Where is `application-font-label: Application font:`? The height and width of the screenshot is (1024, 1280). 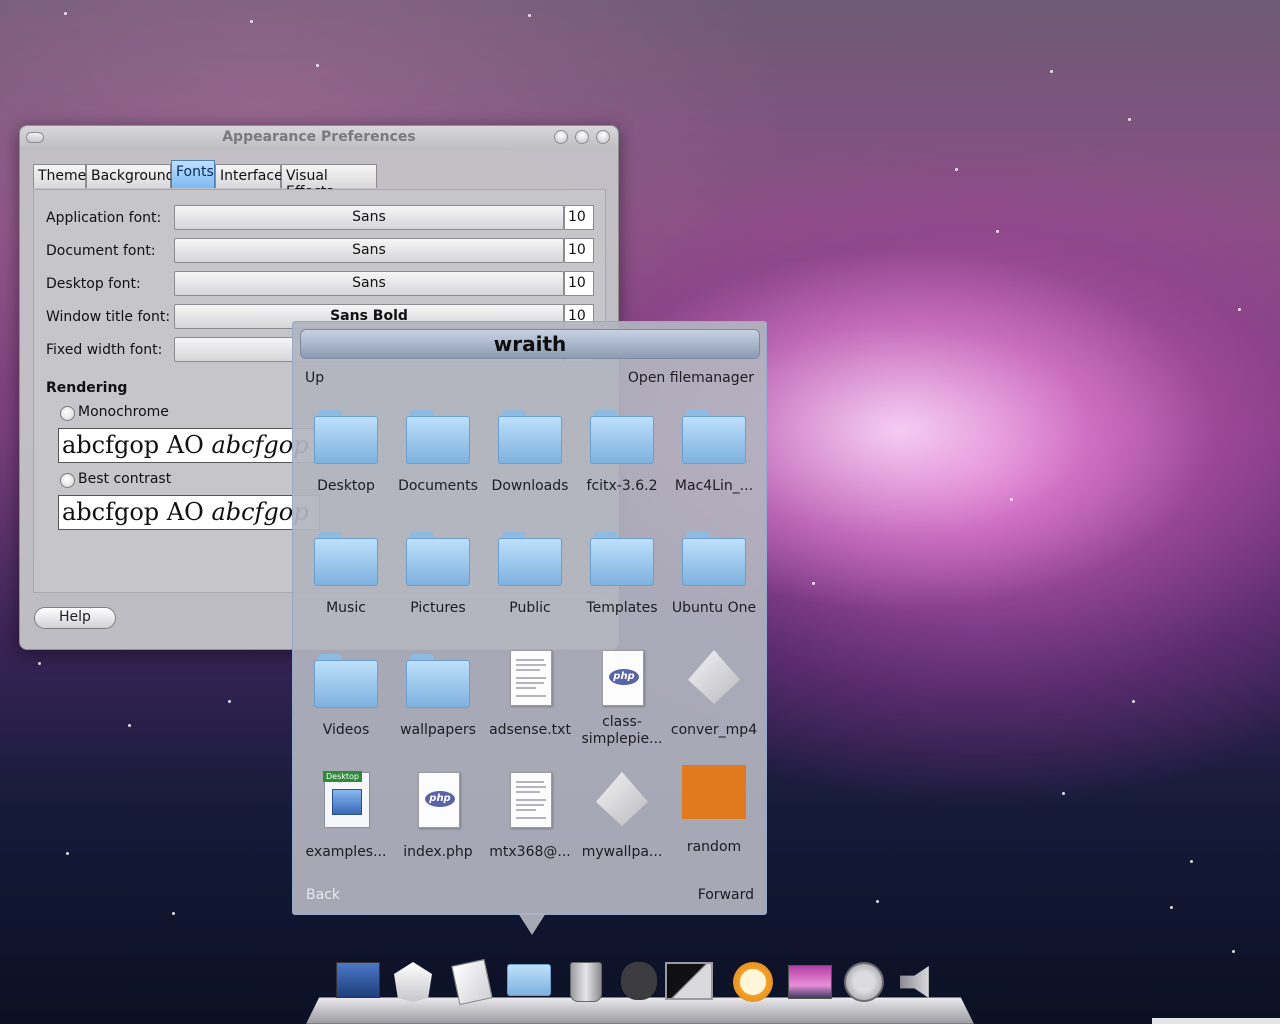 application-font-label: Application font: is located at coordinates (104, 218).